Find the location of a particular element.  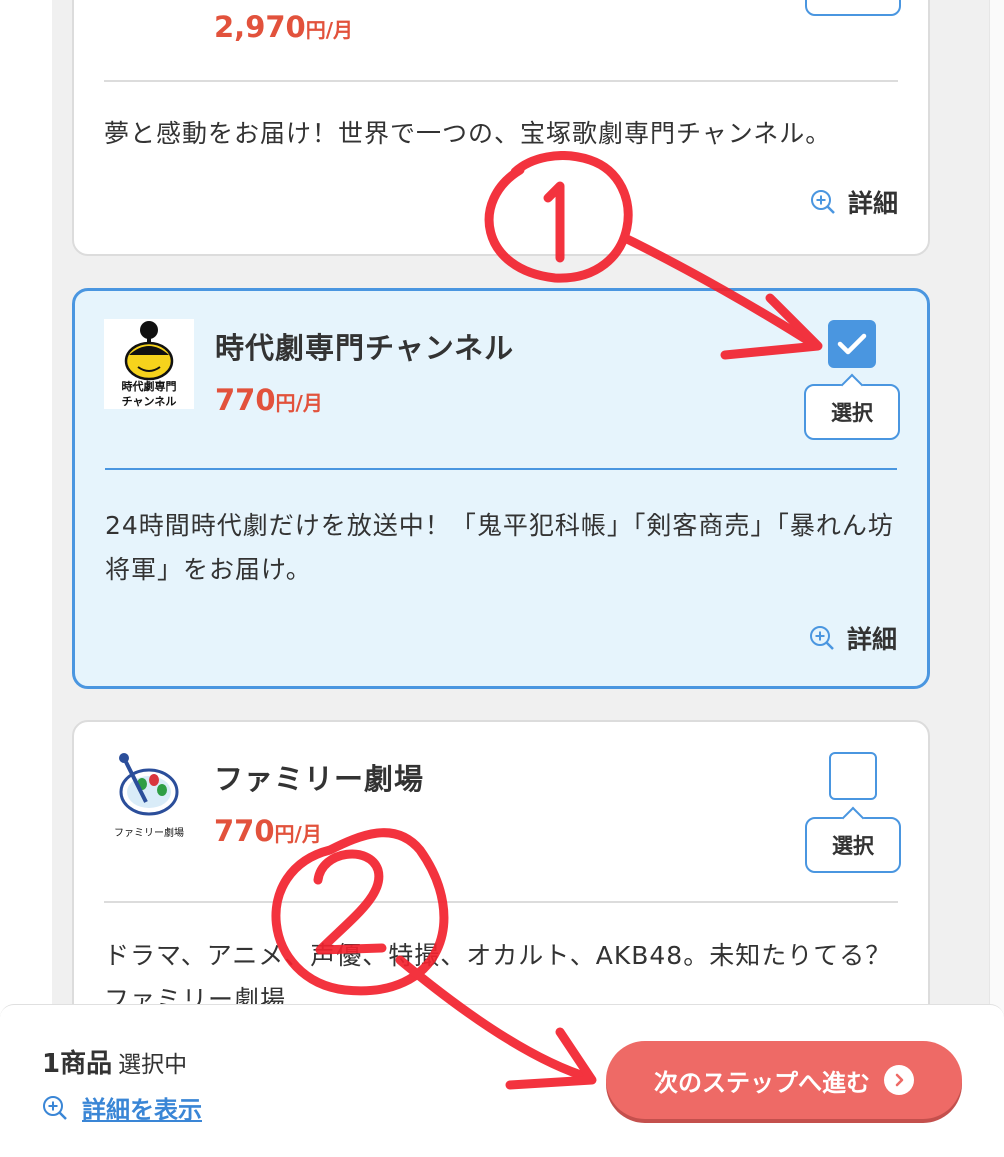

family-gekijo-logo: ファミリー劇場 is located at coordinates (149, 795).